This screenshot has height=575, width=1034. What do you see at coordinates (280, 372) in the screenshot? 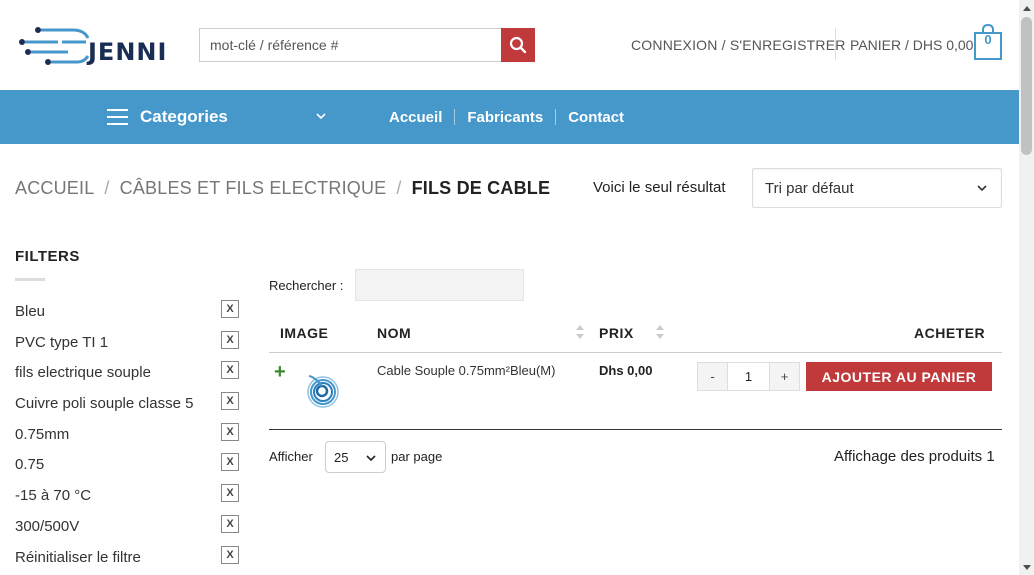
I see `row-expand-toggle: +` at bounding box center [280, 372].